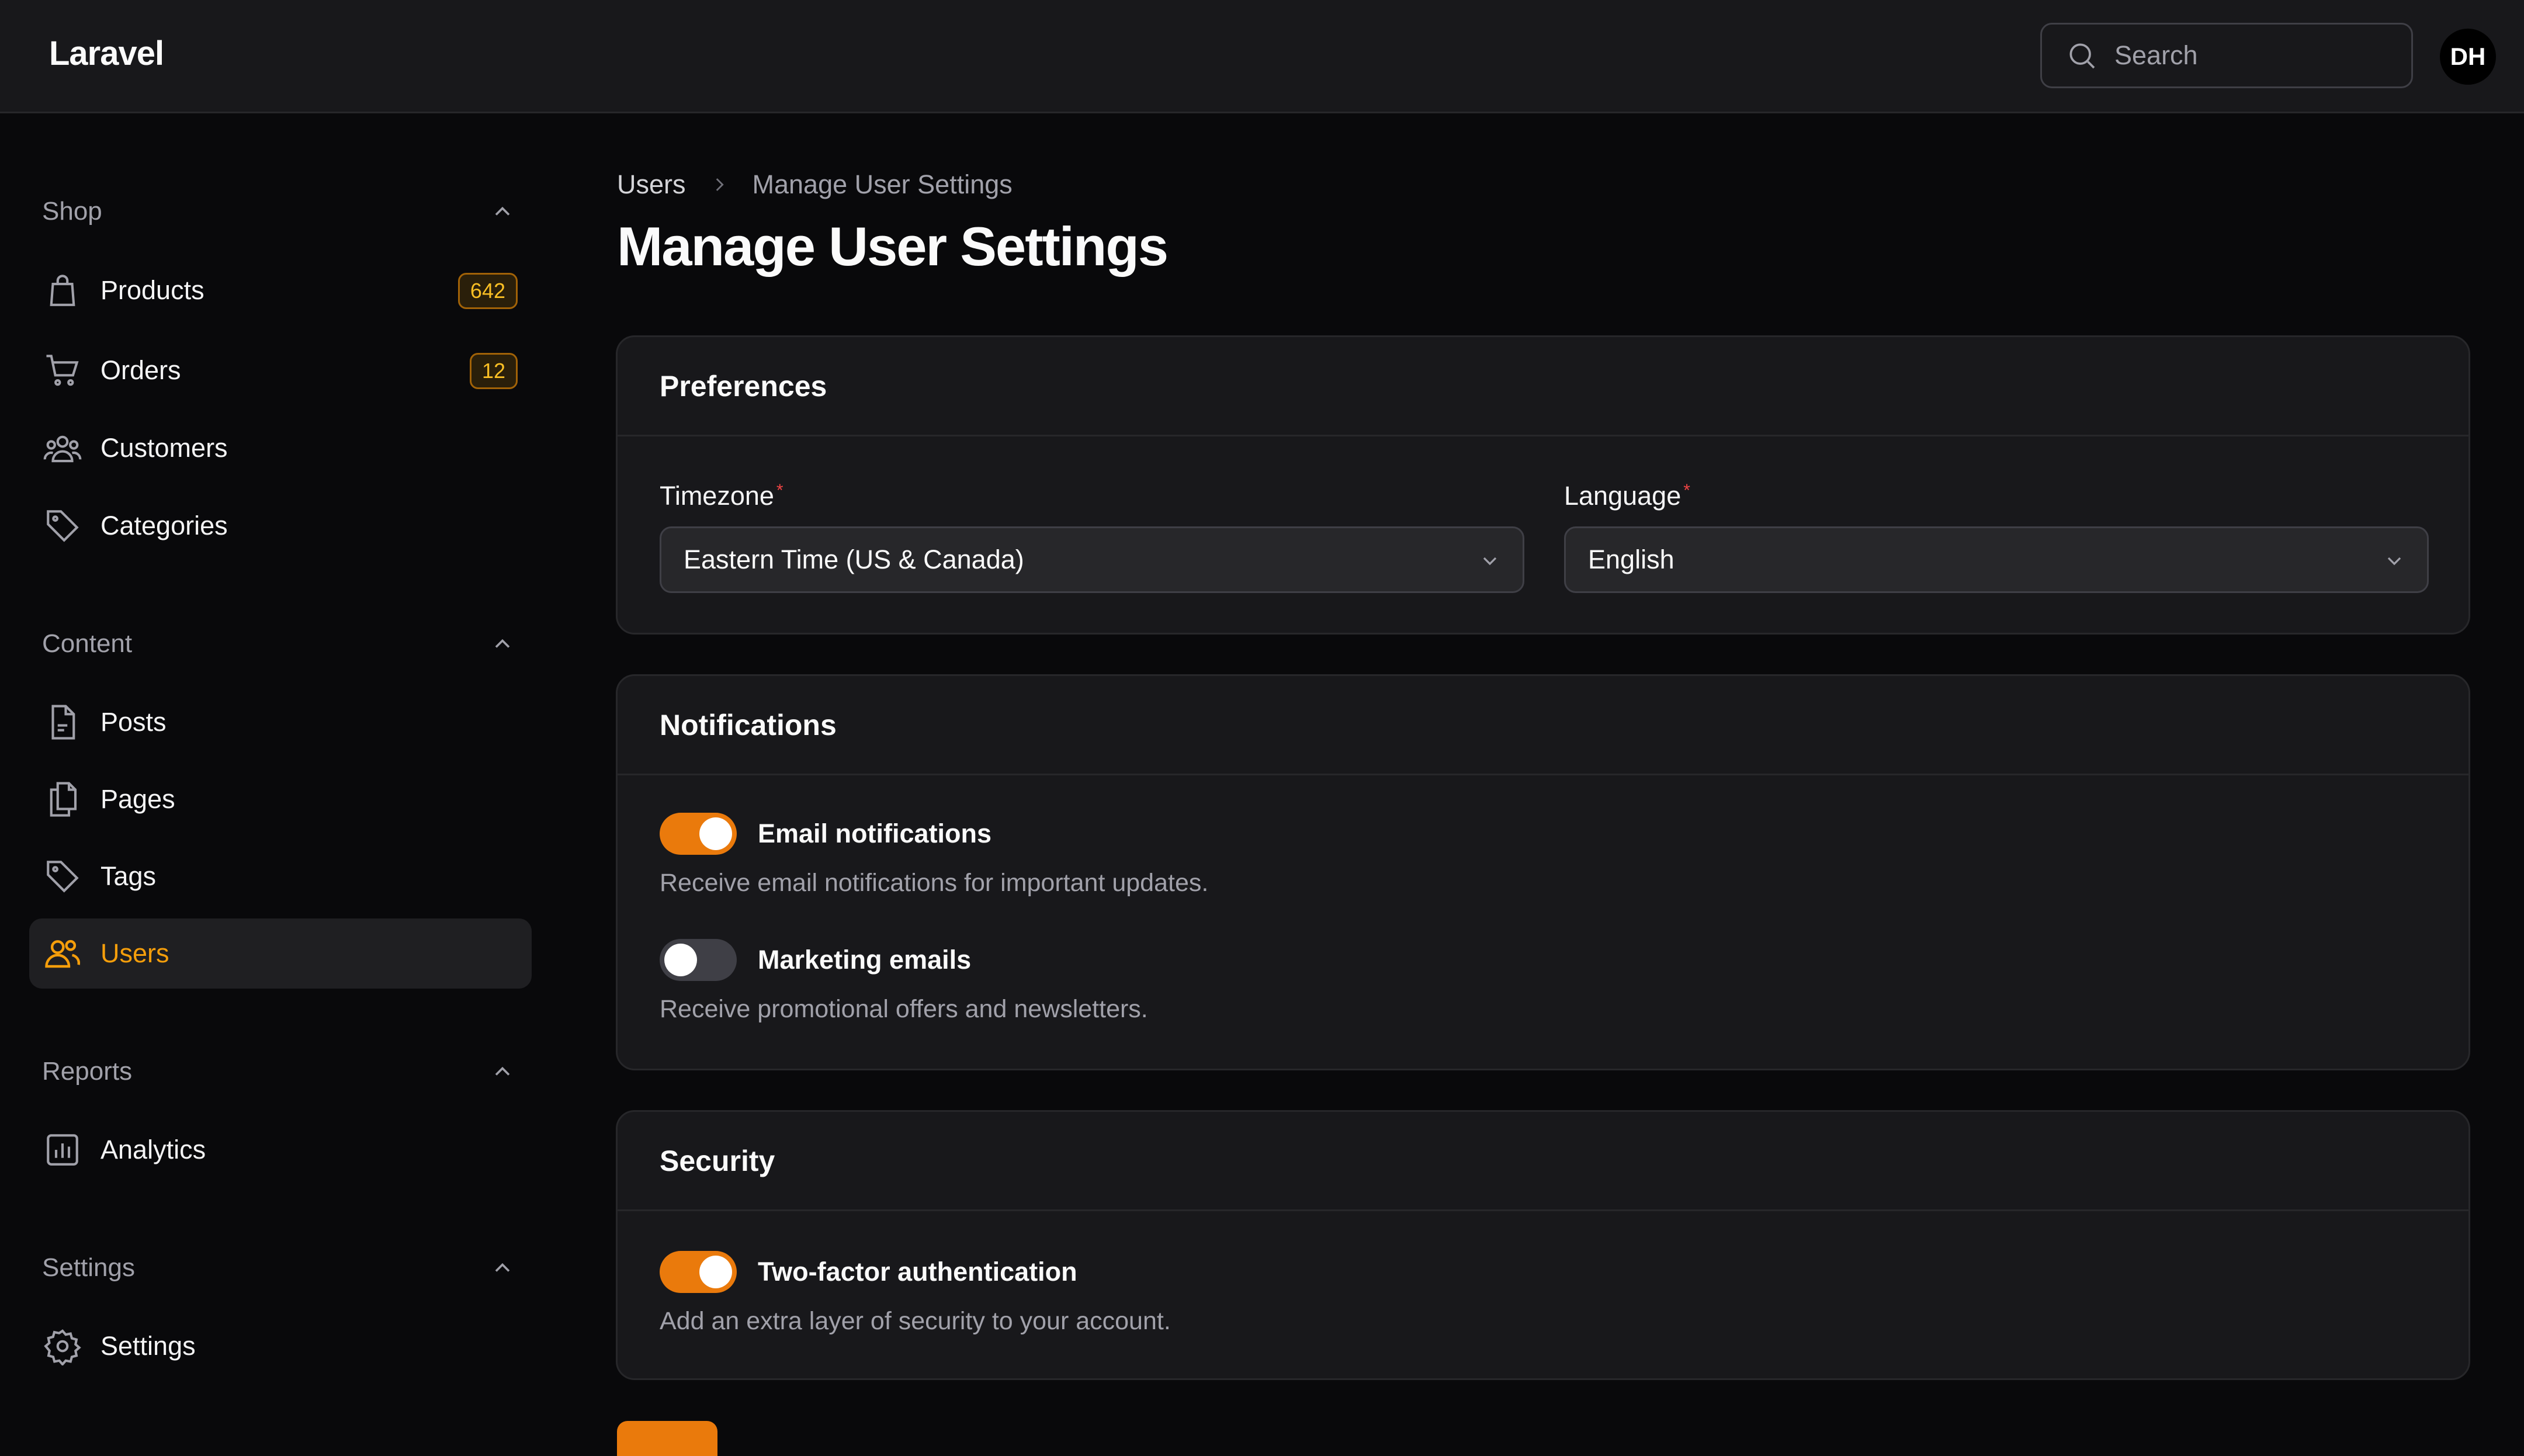 This screenshot has height=1456, width=2524. I want to click on sidebar-item-products: Products 642, so click(280, 290).